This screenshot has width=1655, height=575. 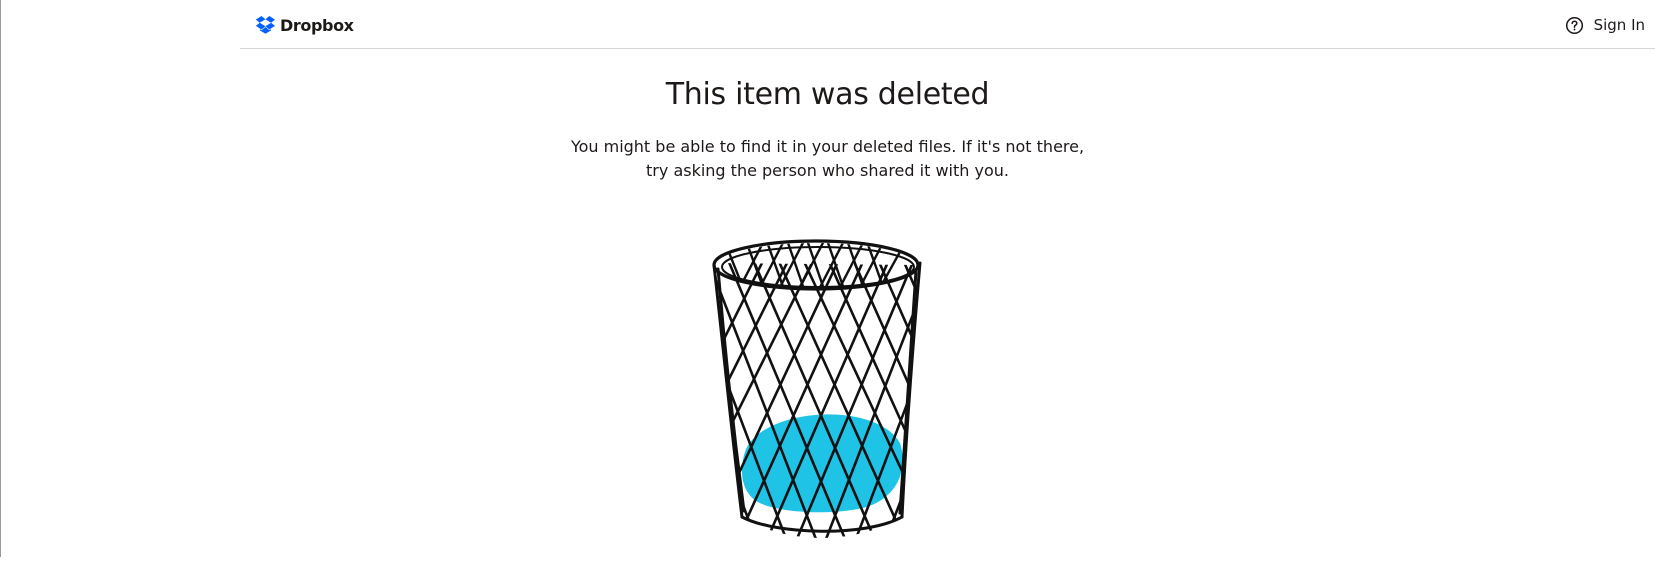 I want to click on dropbox-logo-link: Dropbox, so click(x=304, y=25).